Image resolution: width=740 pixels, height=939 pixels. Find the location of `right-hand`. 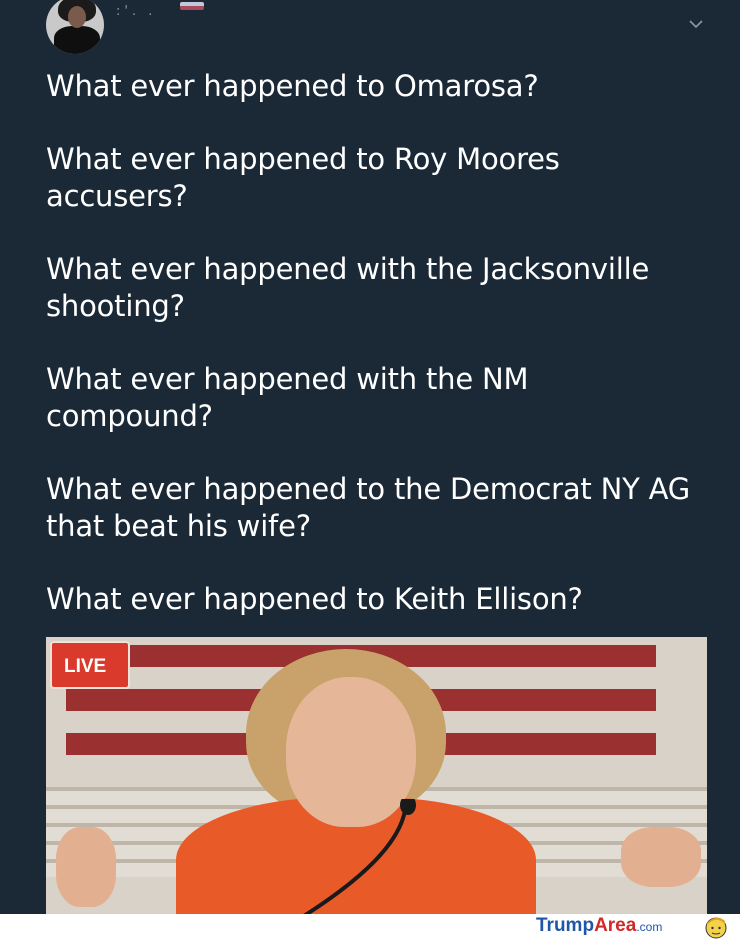

right-hand is located at coordinates (661, 857).